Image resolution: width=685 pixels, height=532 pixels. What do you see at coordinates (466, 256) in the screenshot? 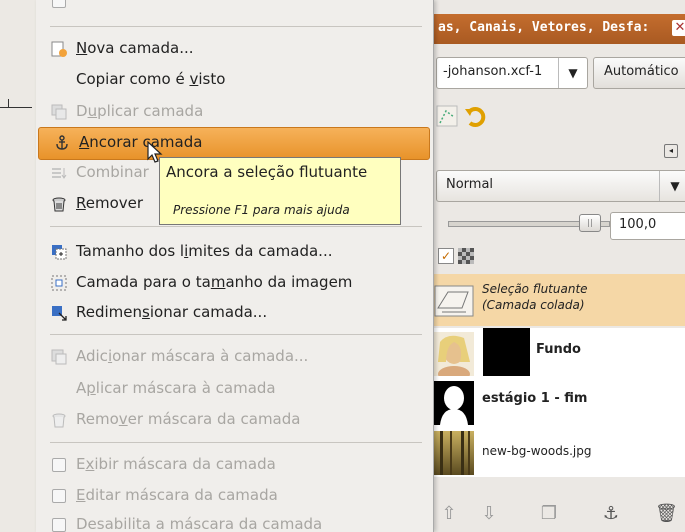
I see `alpha-lock-icon` at bounding box center [466, 256].